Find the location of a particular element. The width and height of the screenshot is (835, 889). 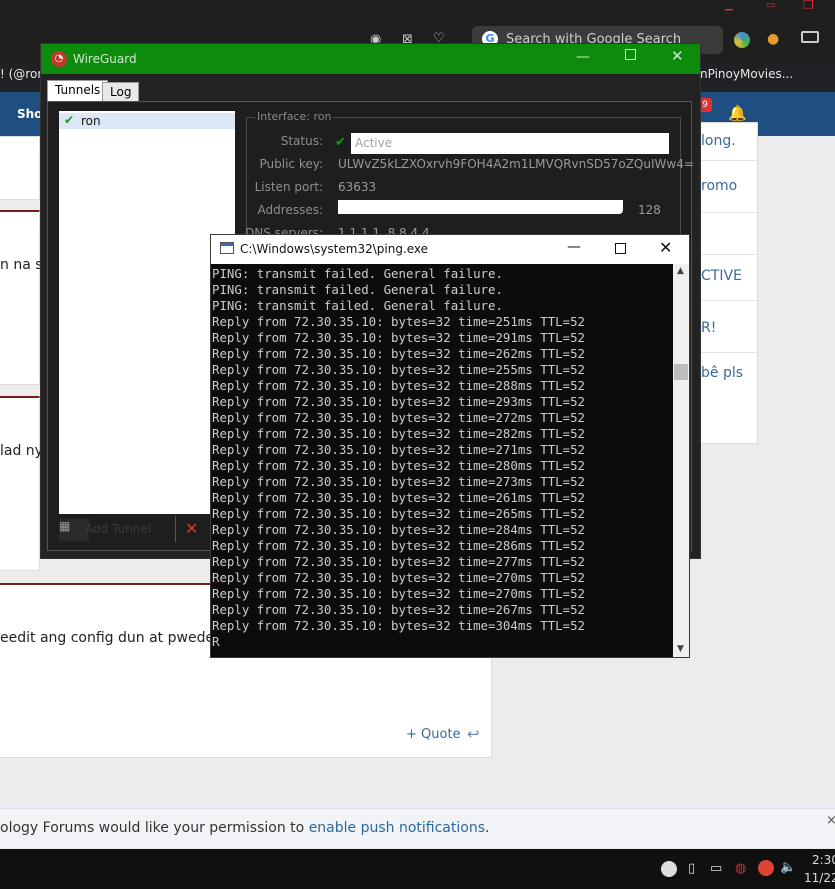

console-titlebar: C:\Windows\system32\ping.exe — ✕ is located at coordinates (450, 249).